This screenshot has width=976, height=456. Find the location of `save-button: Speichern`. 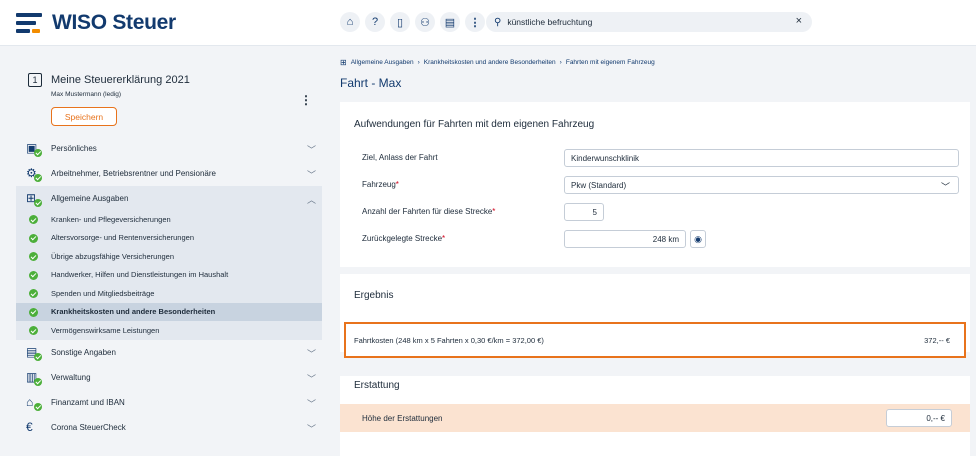

save-button: Speichern is located at coordinates (84, 116).